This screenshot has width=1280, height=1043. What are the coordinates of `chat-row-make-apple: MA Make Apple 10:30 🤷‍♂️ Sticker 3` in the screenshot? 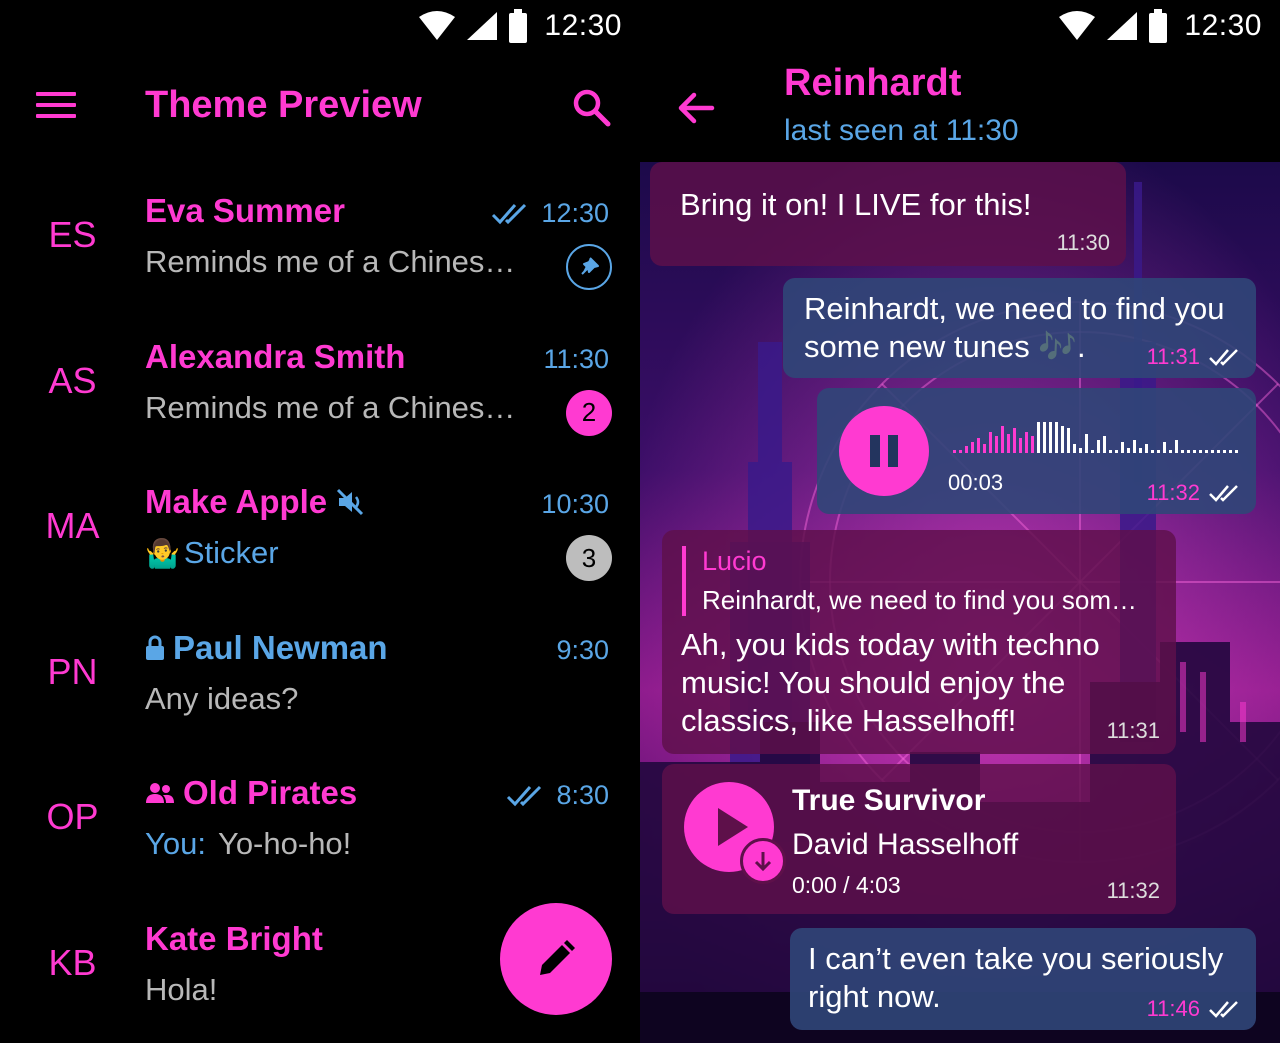 It's located at (320, 526).